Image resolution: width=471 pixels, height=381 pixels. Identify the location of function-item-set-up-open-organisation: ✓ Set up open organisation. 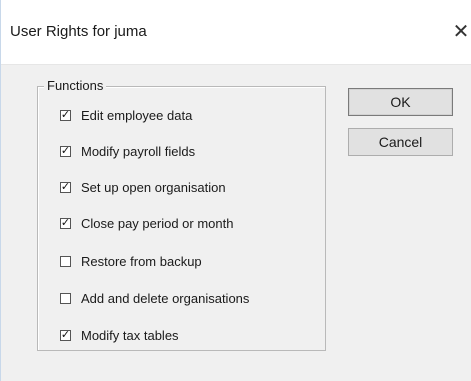
(143, 187).